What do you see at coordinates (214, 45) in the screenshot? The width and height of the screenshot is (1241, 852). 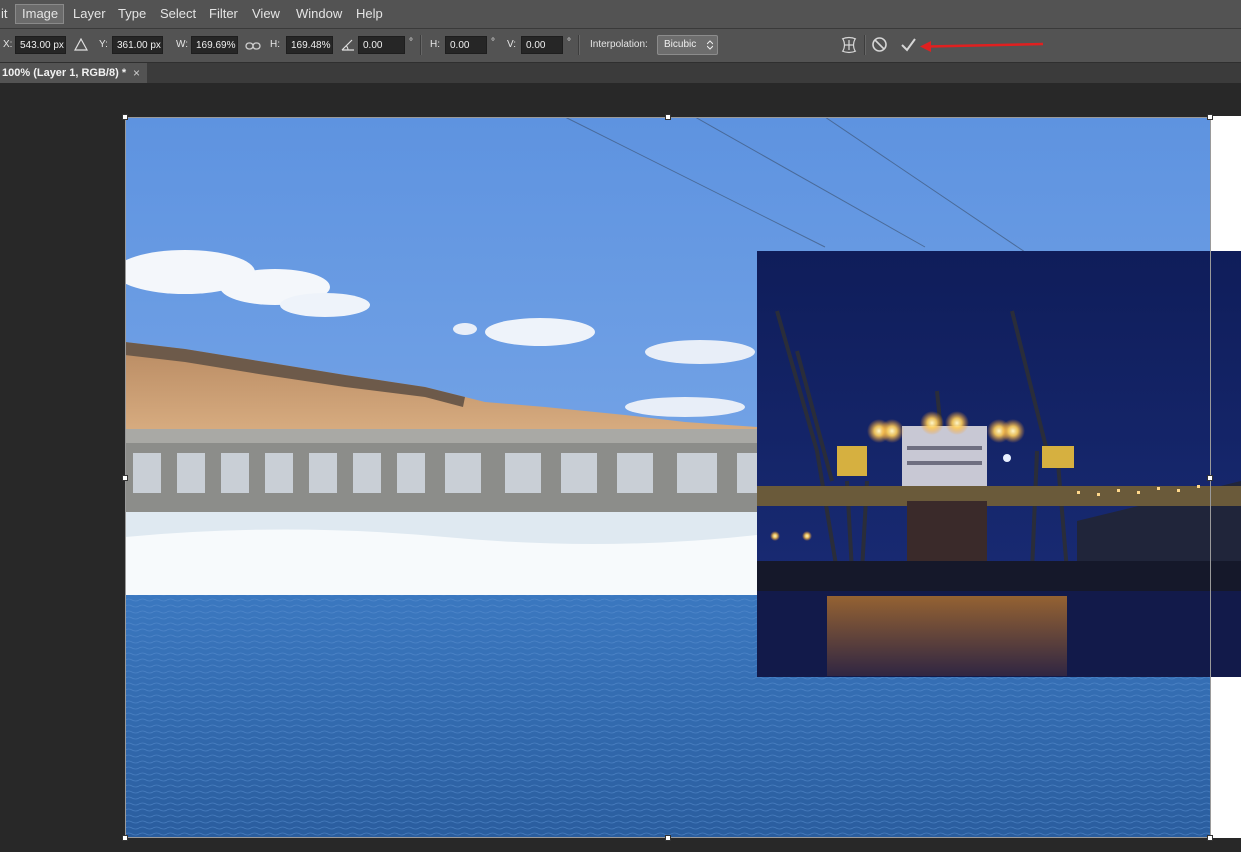 I see `width-percent-field: 169.69%` at bounding box center [214, 45].